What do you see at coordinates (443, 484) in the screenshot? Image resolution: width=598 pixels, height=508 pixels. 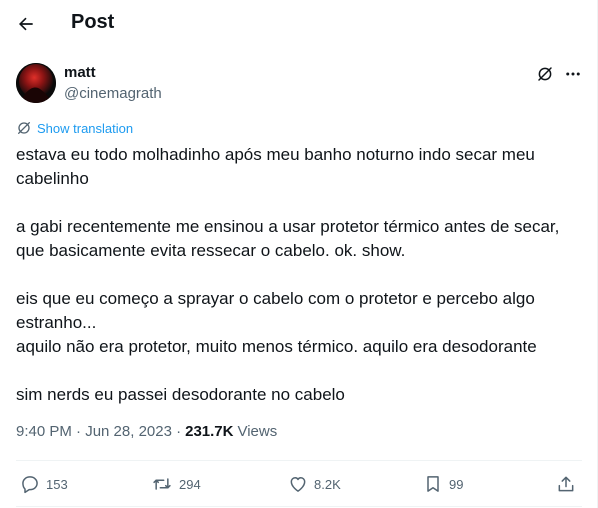 I see `bookmark-button: 99` at bounding box center [443, 484].